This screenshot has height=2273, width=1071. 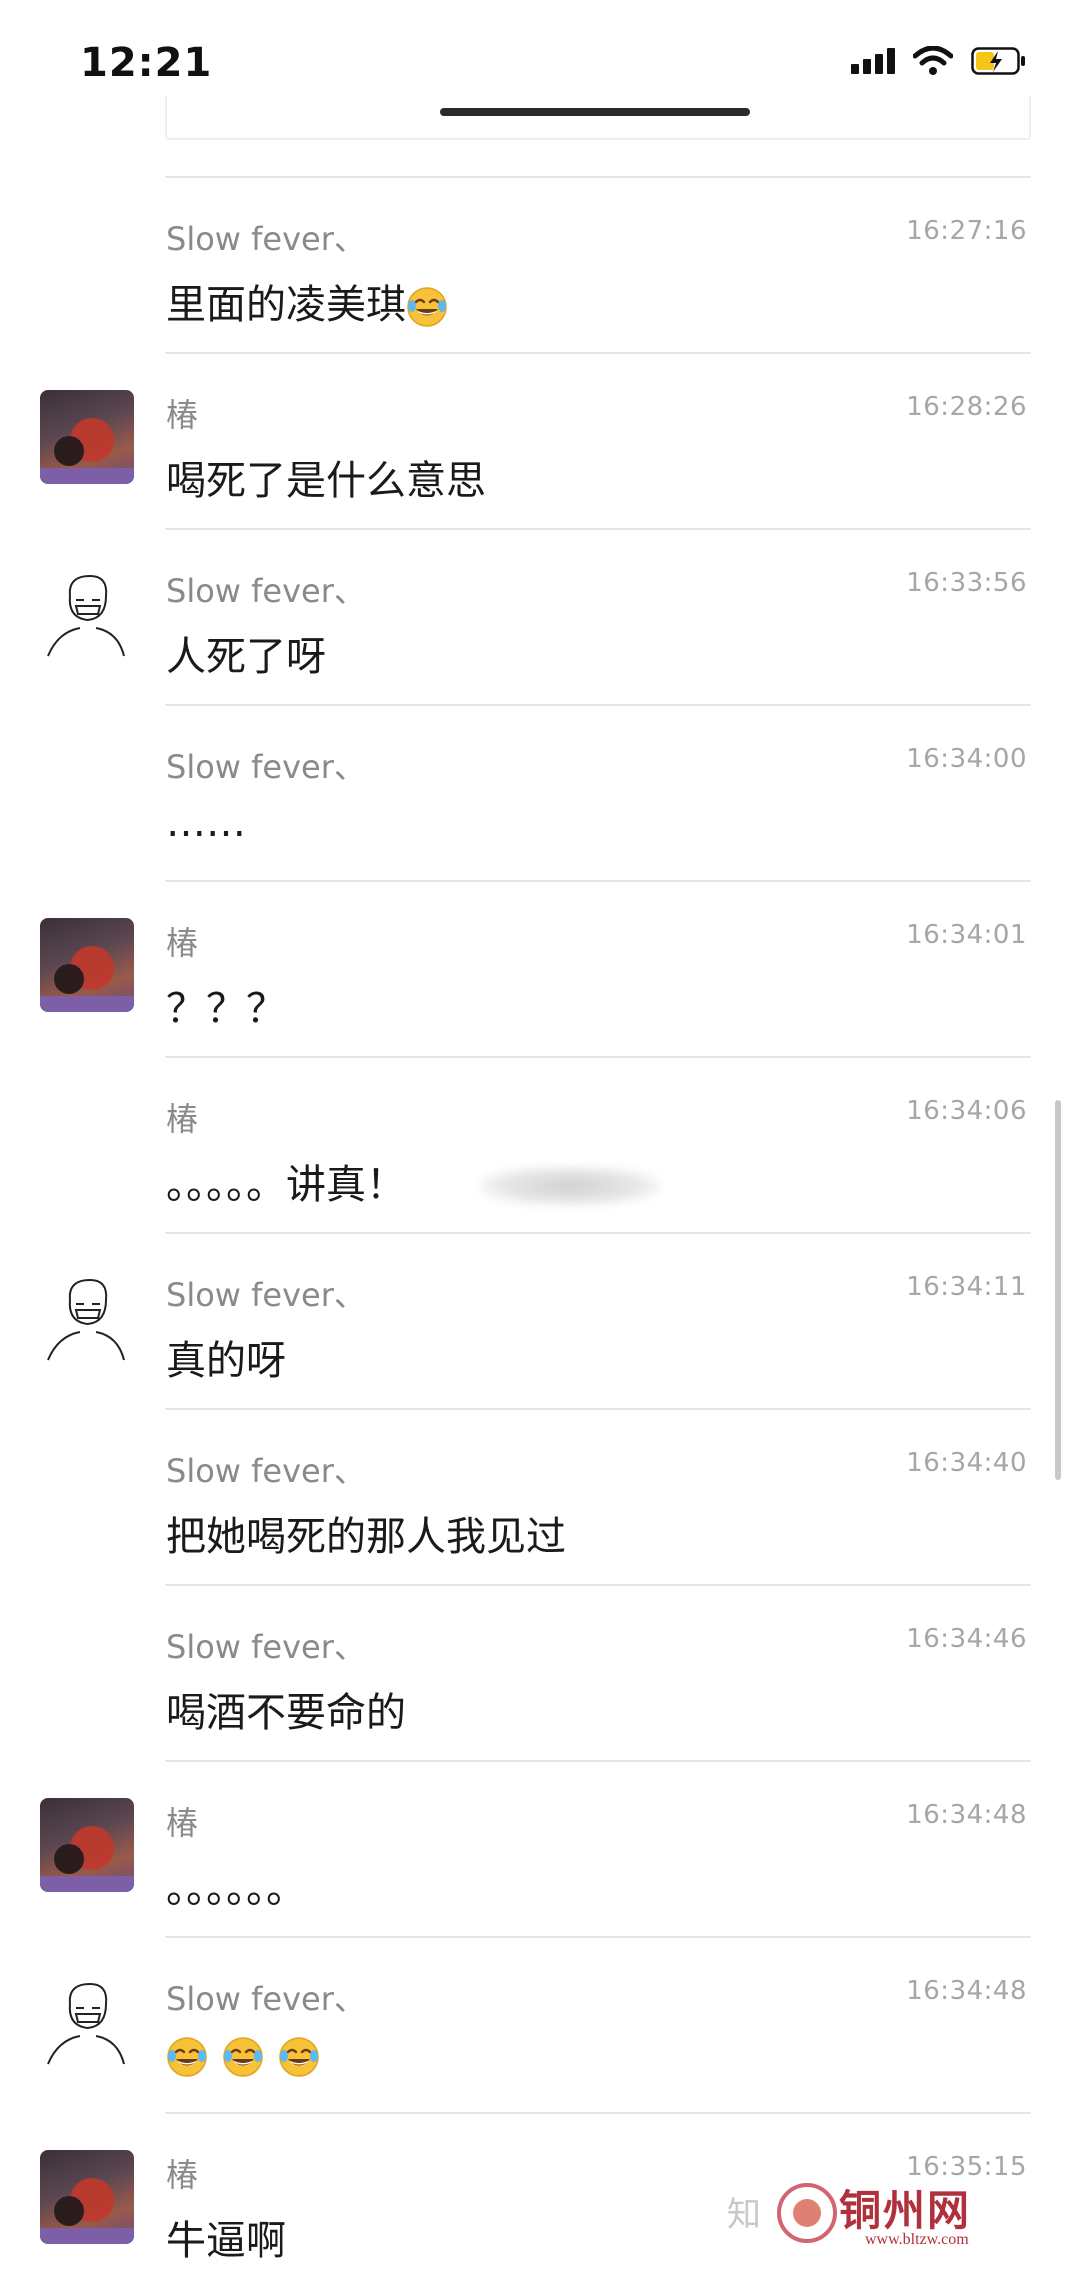 I want to click on wifi-icon, so click(x=933, y=61).